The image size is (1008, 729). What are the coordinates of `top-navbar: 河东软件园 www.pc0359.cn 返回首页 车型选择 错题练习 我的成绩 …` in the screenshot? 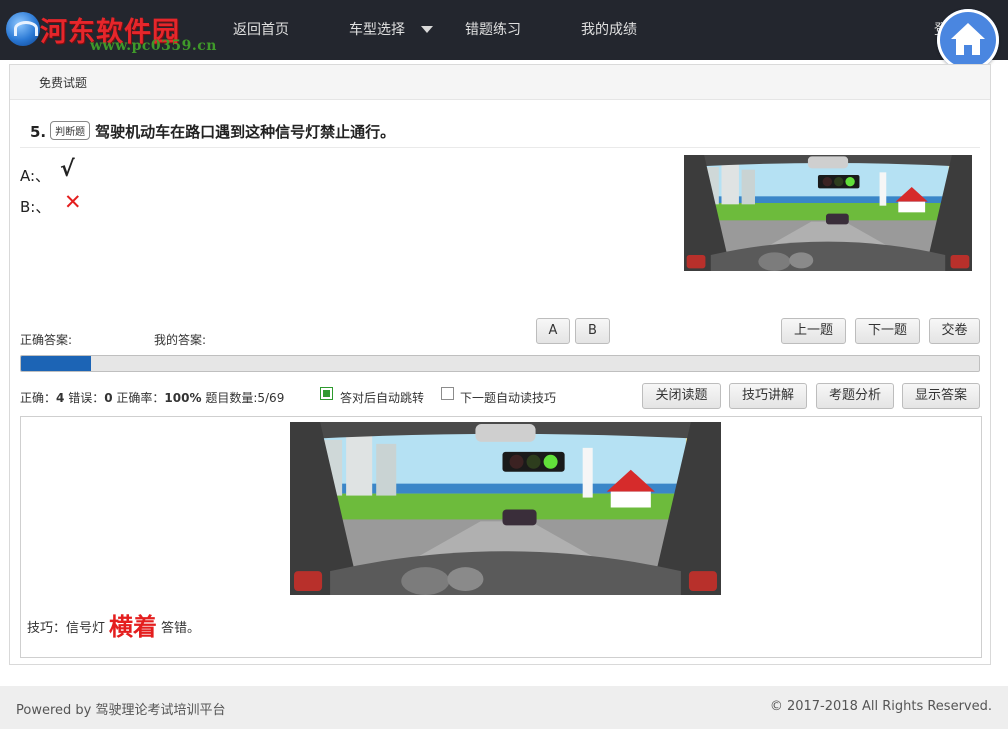 It's located at (504, 35).